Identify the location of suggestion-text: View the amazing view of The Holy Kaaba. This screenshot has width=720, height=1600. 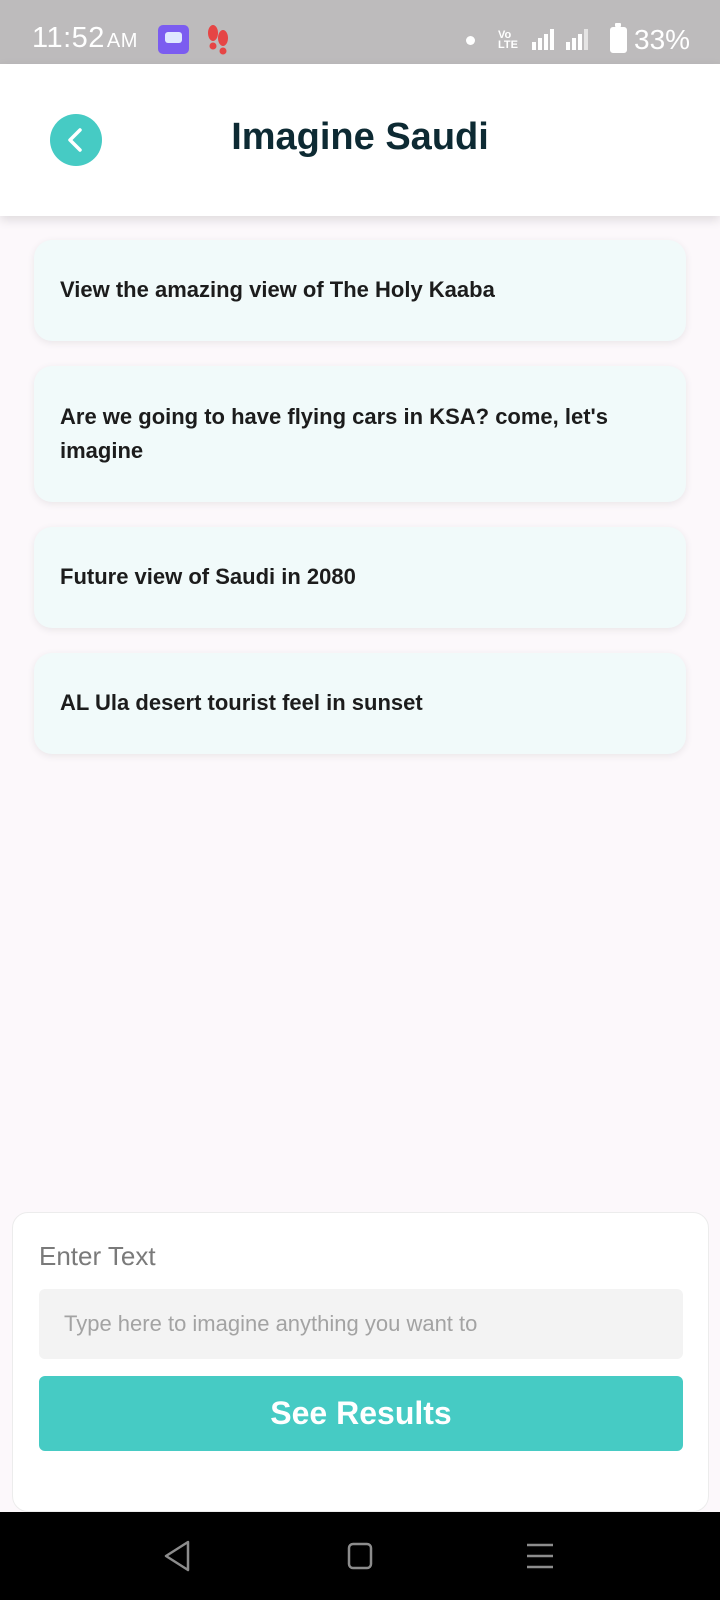
(277, 289).